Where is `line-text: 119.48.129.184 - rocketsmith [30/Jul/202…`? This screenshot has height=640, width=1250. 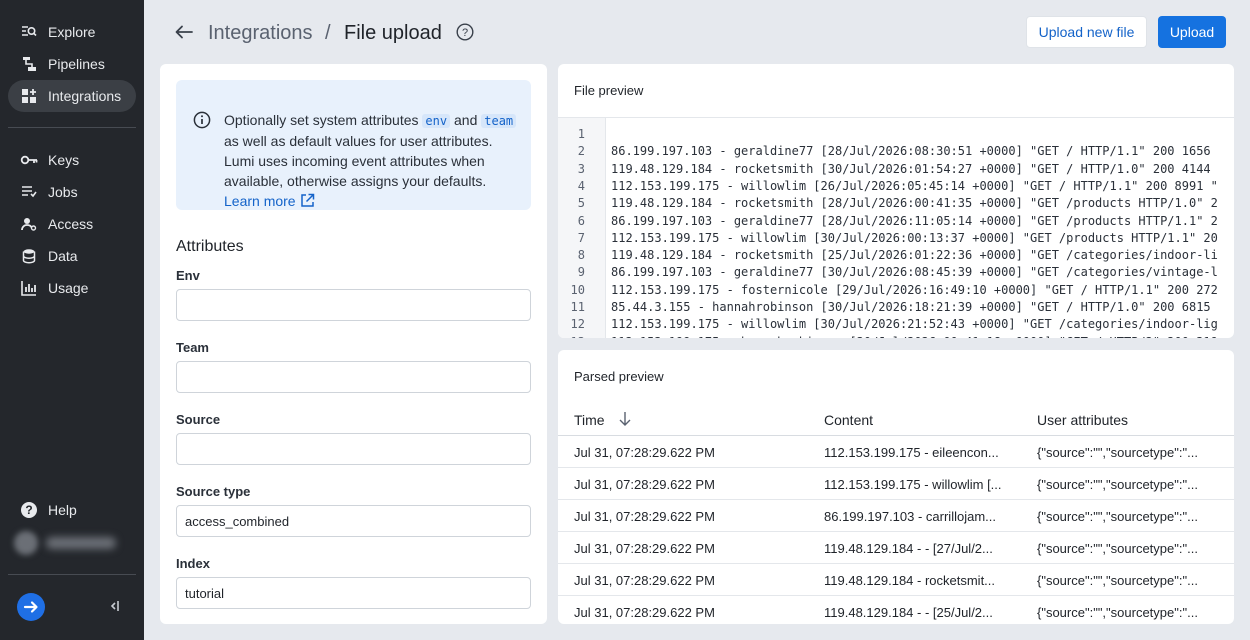 line-text: 119.48.129.184 - rocketsmith [30/Jul/202… is located at coordinates (911, 168).